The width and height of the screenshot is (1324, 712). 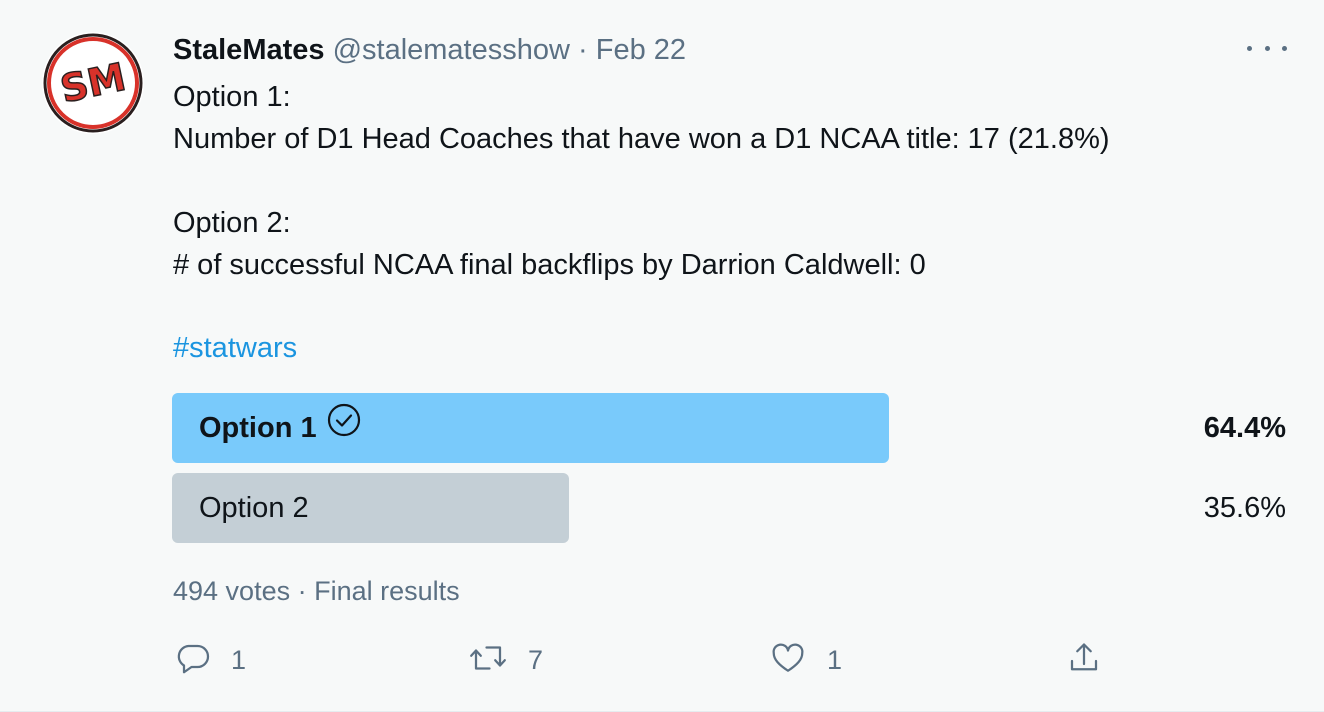 I want to click on poll-status: Final results, so click(x=387, y=591).